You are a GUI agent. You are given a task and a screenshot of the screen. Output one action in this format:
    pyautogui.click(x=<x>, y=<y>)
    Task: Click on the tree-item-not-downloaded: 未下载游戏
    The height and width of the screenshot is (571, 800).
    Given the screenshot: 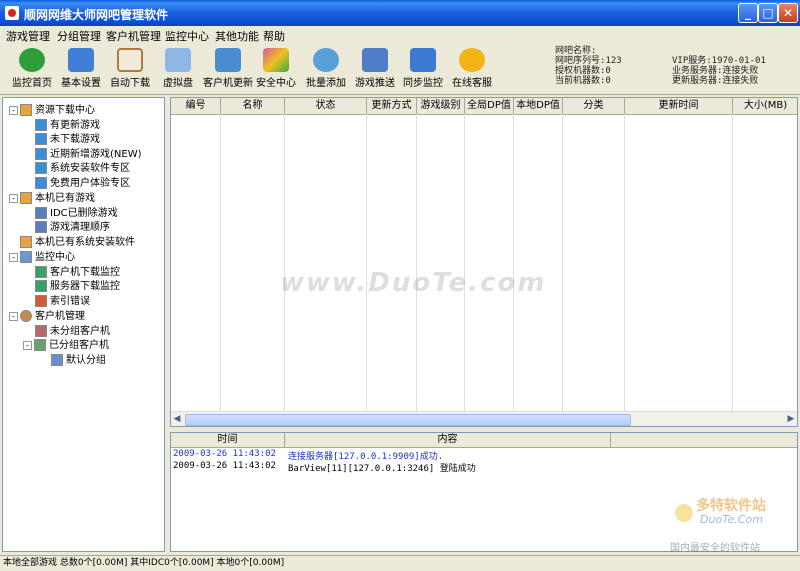 What is the action you would take?
    pyautogui.click(x=67, y=137)
    